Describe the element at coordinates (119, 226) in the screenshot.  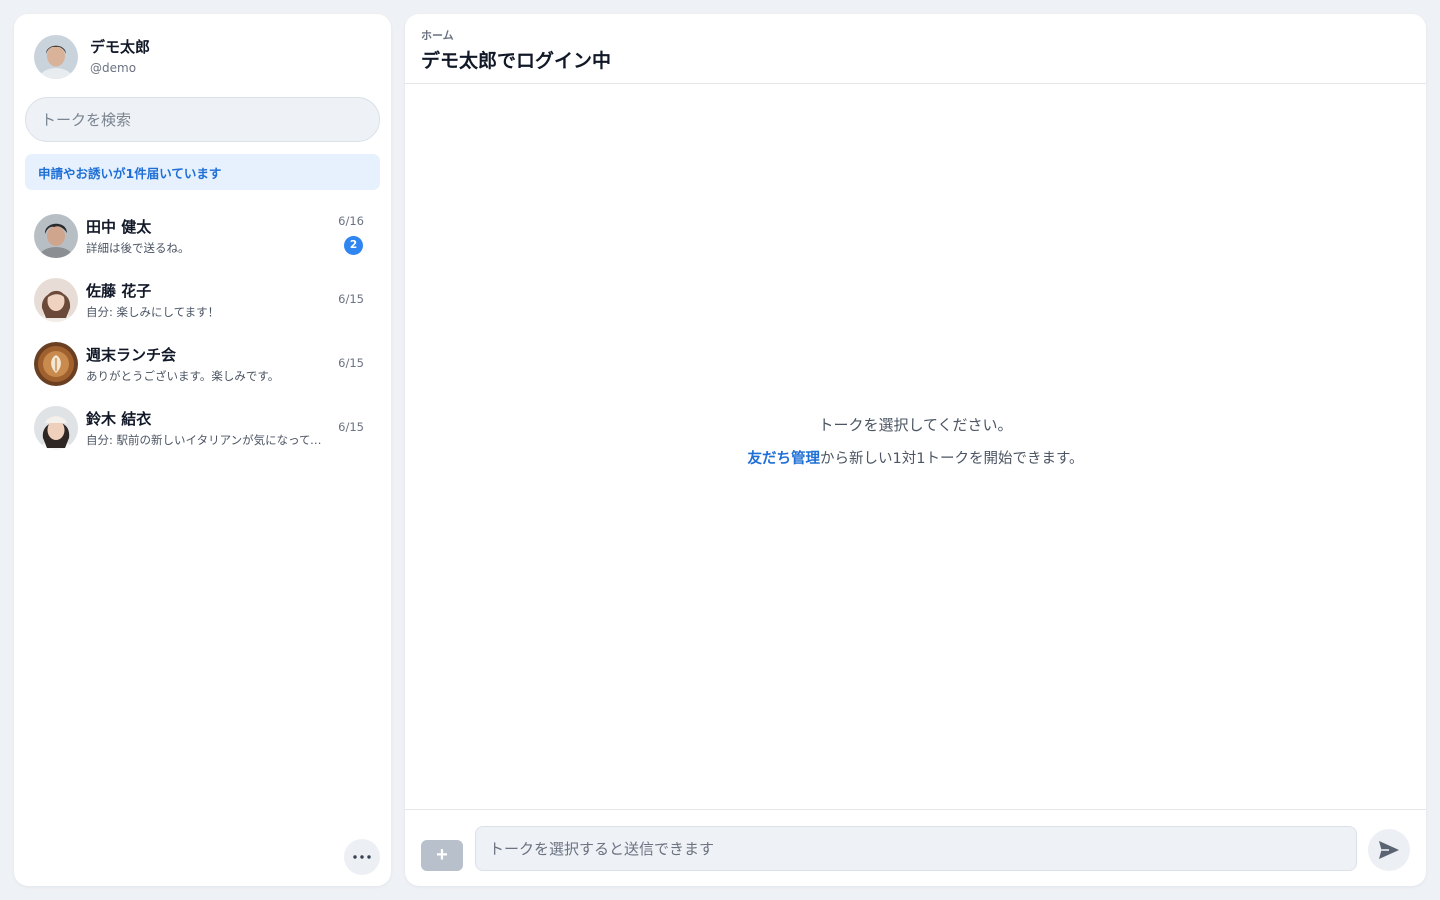
I see `talk-name: 田中 健太` at that location.